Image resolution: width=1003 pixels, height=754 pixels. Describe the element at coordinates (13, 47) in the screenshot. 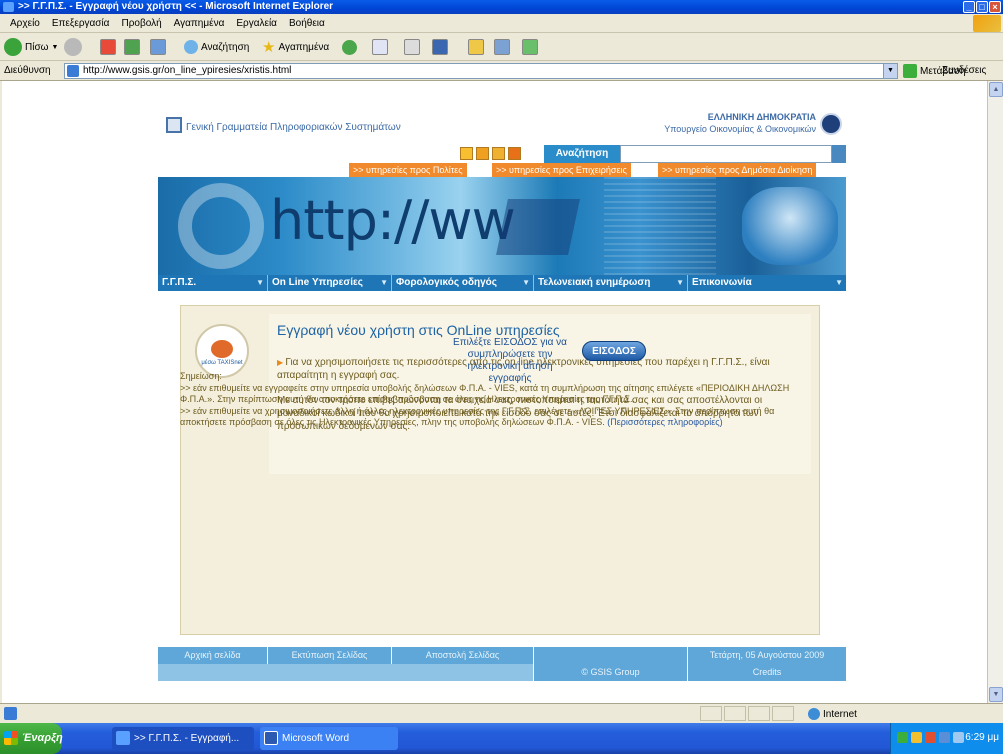

I see `back-arrow-icon` at that location.